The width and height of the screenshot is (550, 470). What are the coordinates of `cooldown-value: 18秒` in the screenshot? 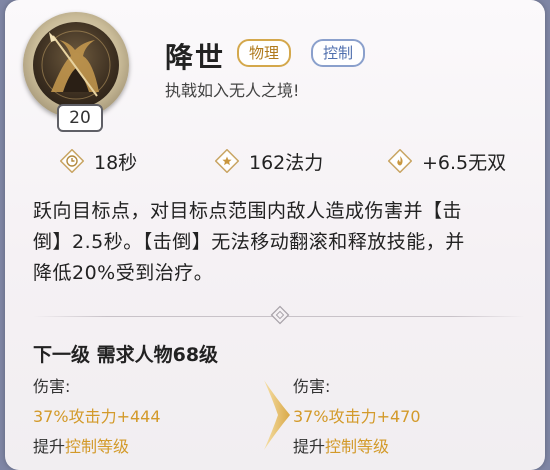 It's located at (116, 162).